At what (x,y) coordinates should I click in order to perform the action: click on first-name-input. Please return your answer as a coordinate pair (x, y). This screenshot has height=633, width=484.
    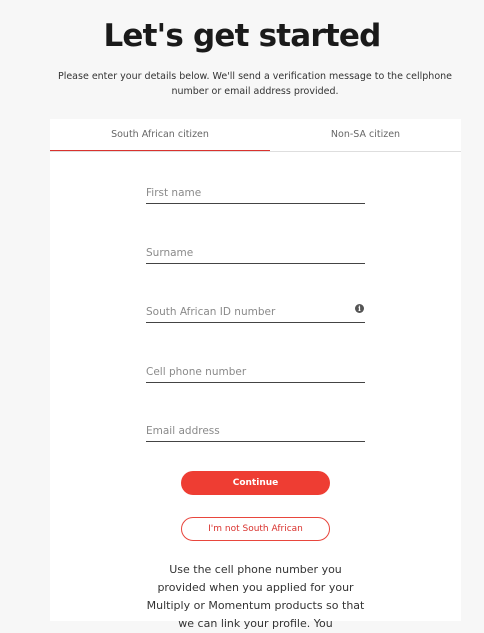
    Looking at the image, I should click on (246, 193).